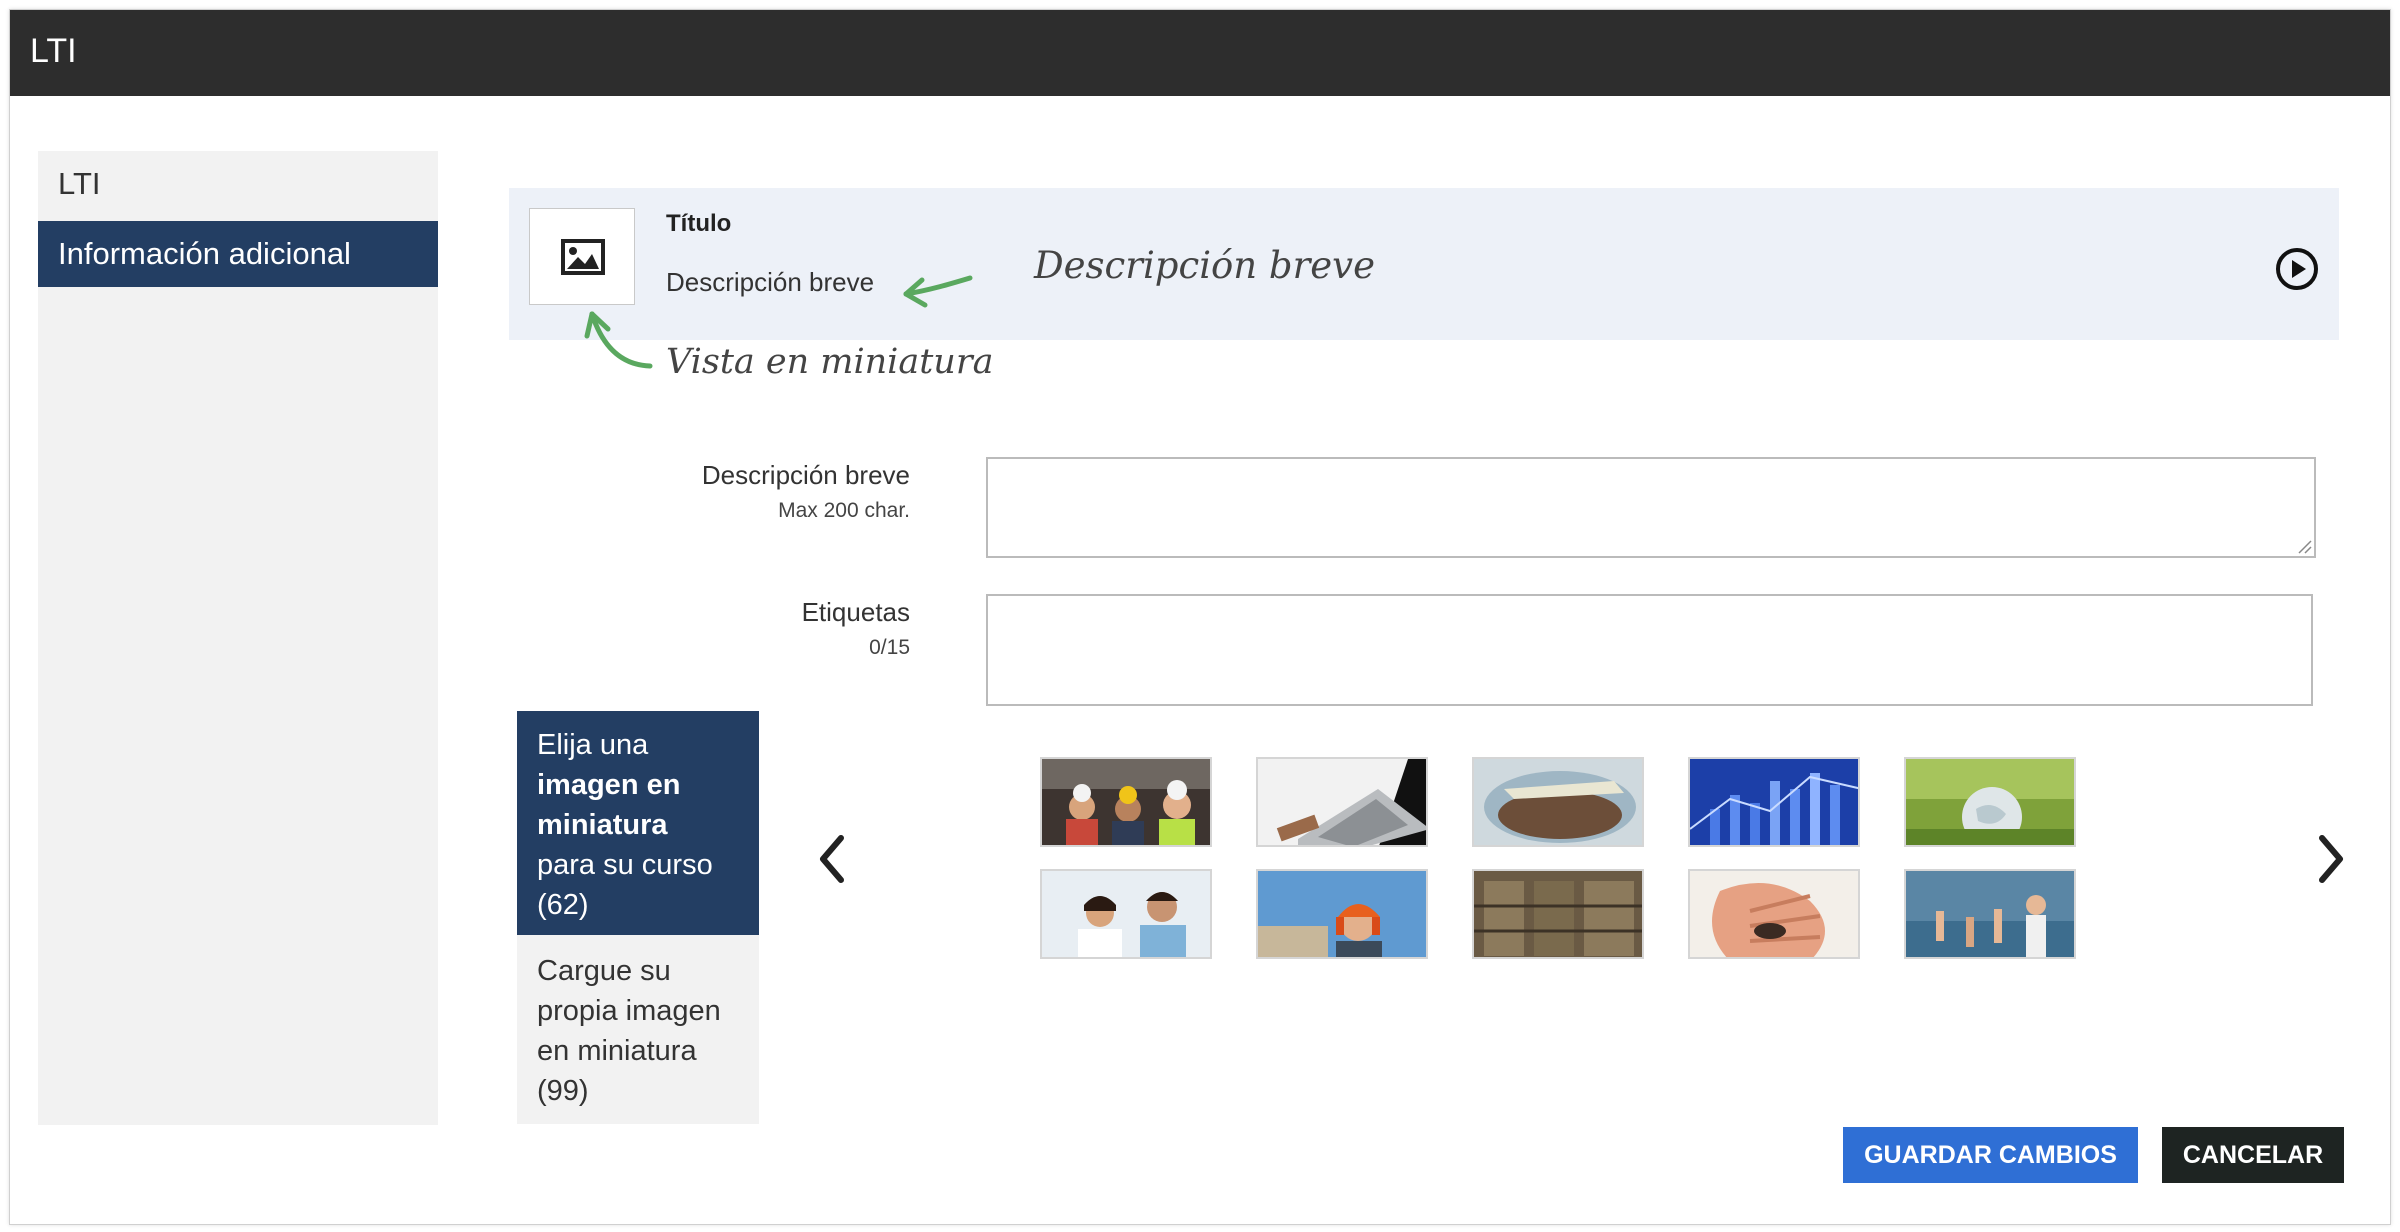 This screenshot has height=1232, width=2400. What do you see at coordinates (856, 628) in the screenshot?
I see `tags-label-group: Etiquetas 0/15` at bounding box center [856, 628].